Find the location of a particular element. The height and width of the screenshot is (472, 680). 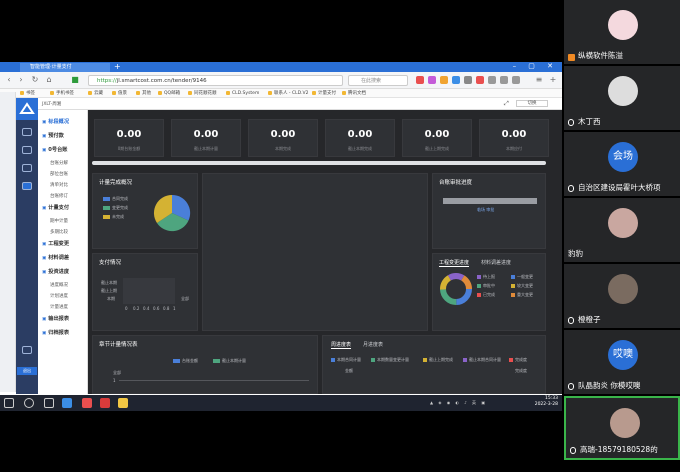

menu-item: 投资进度 is located at coordinates (55, 271).